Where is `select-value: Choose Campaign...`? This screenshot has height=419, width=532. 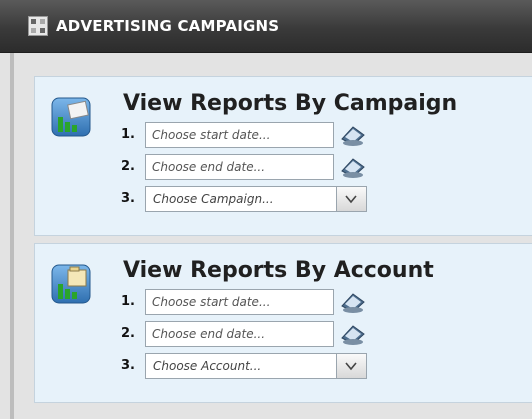 select-value: Choose Campaign... is located at coordinates (213, 199).